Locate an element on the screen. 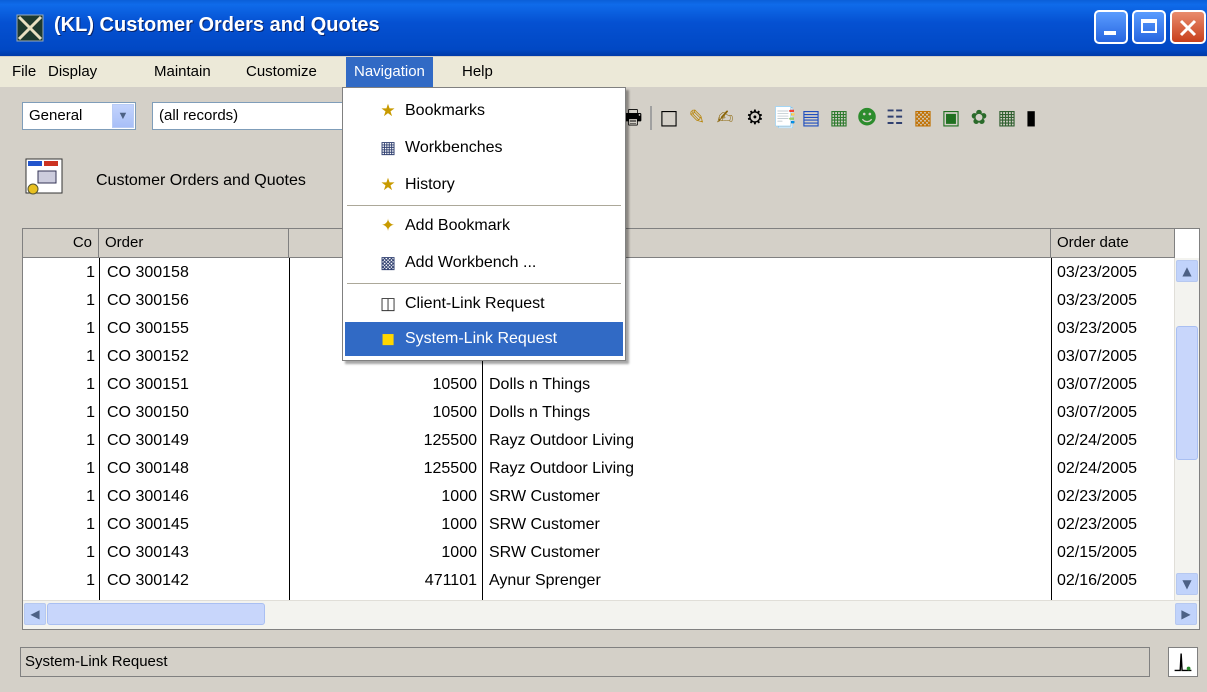 This screenshot has width=1207, height=692. column-header-co: Co is located at coordinates (61, 243).